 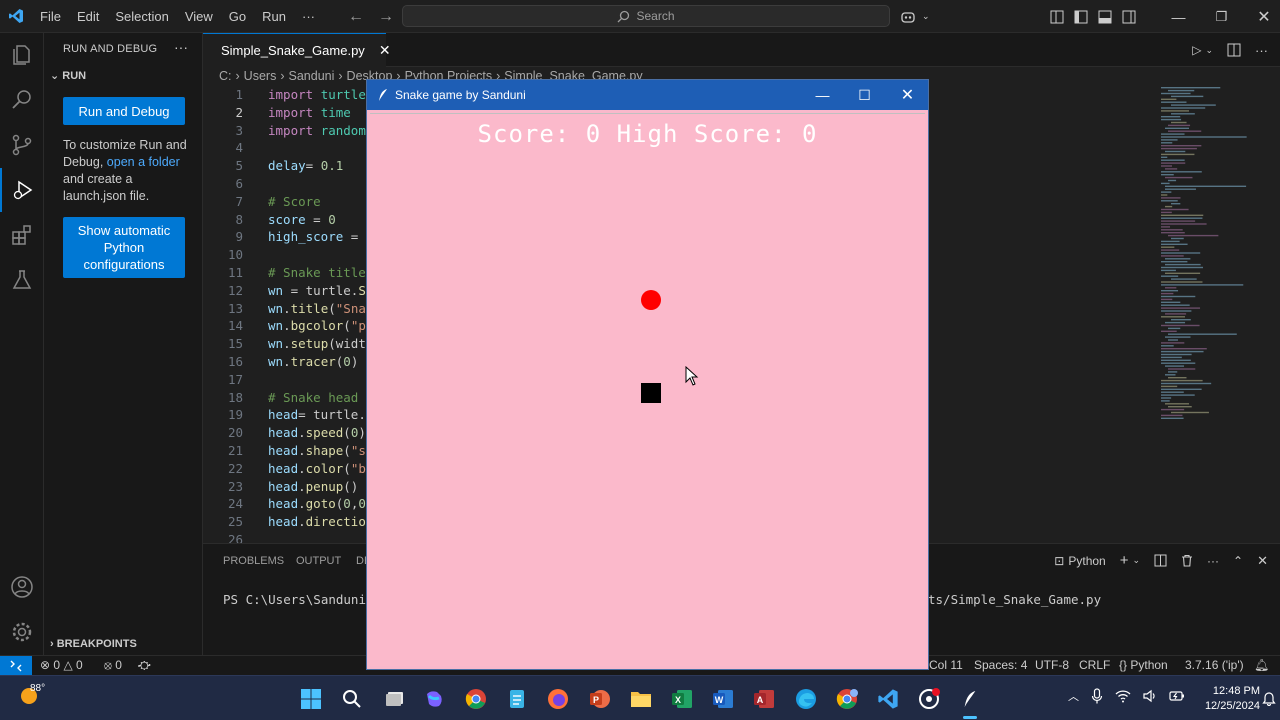 I want to click on command-center-search: Search, so click(x=646, y=16).